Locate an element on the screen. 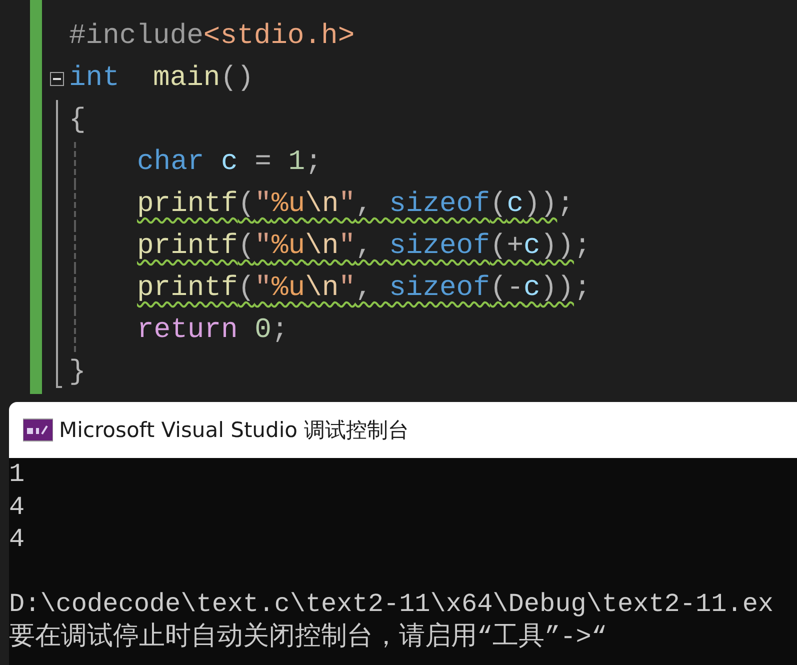  code-line: printf("%u\n", sizeof(+c)); is located at coordinates (364, 247).